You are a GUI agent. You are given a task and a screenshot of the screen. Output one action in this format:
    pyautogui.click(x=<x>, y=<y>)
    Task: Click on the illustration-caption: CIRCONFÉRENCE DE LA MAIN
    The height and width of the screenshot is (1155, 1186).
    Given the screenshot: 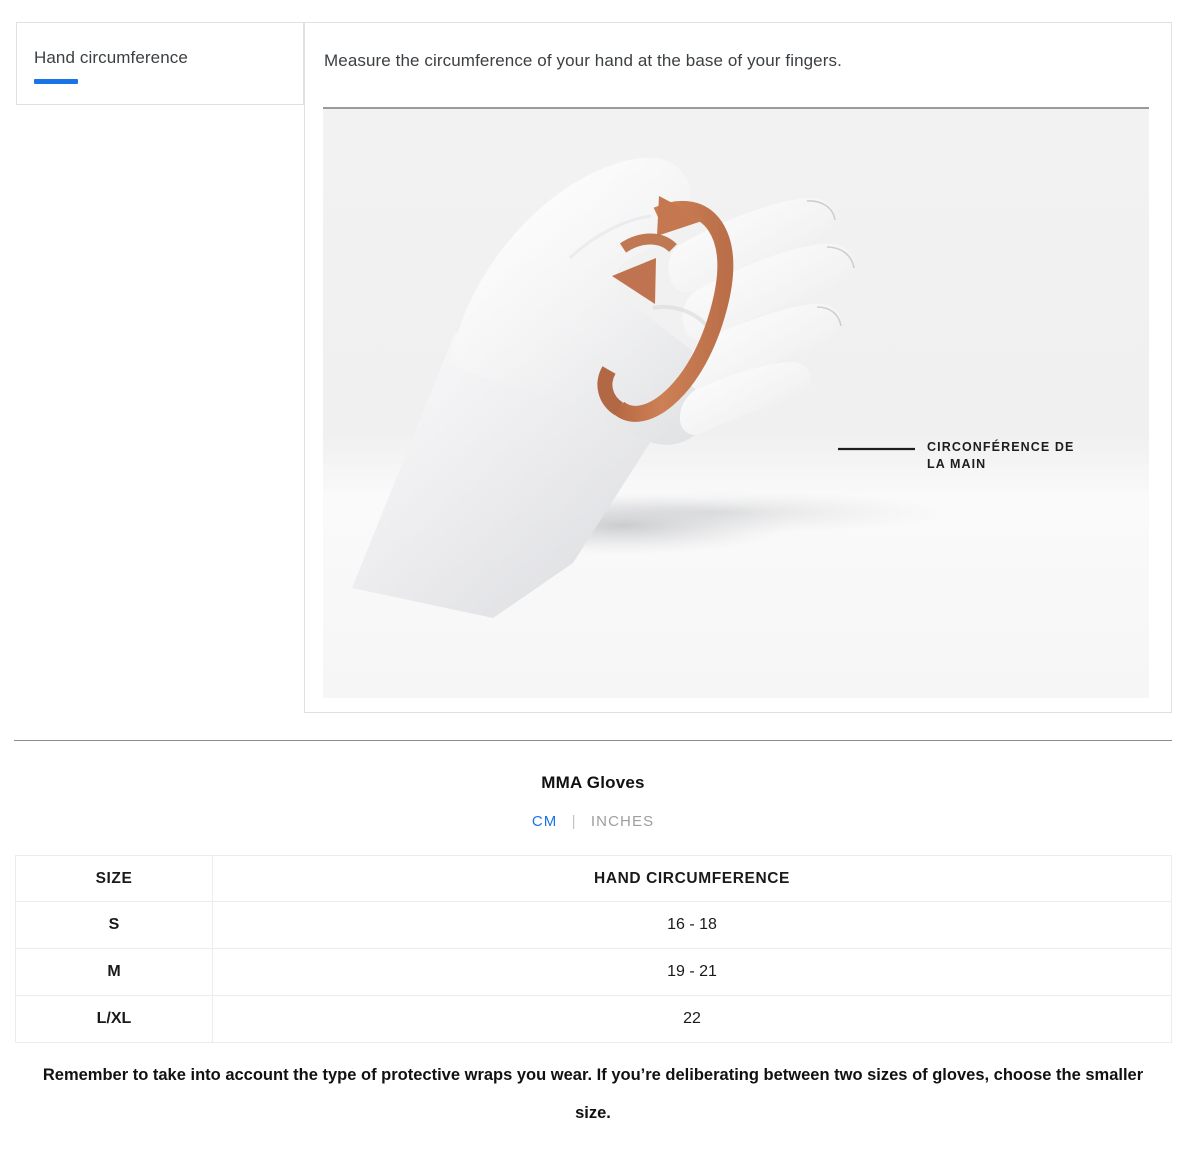 What is the action you would take?
    pyautogui.click(x=1027, y=456)
    